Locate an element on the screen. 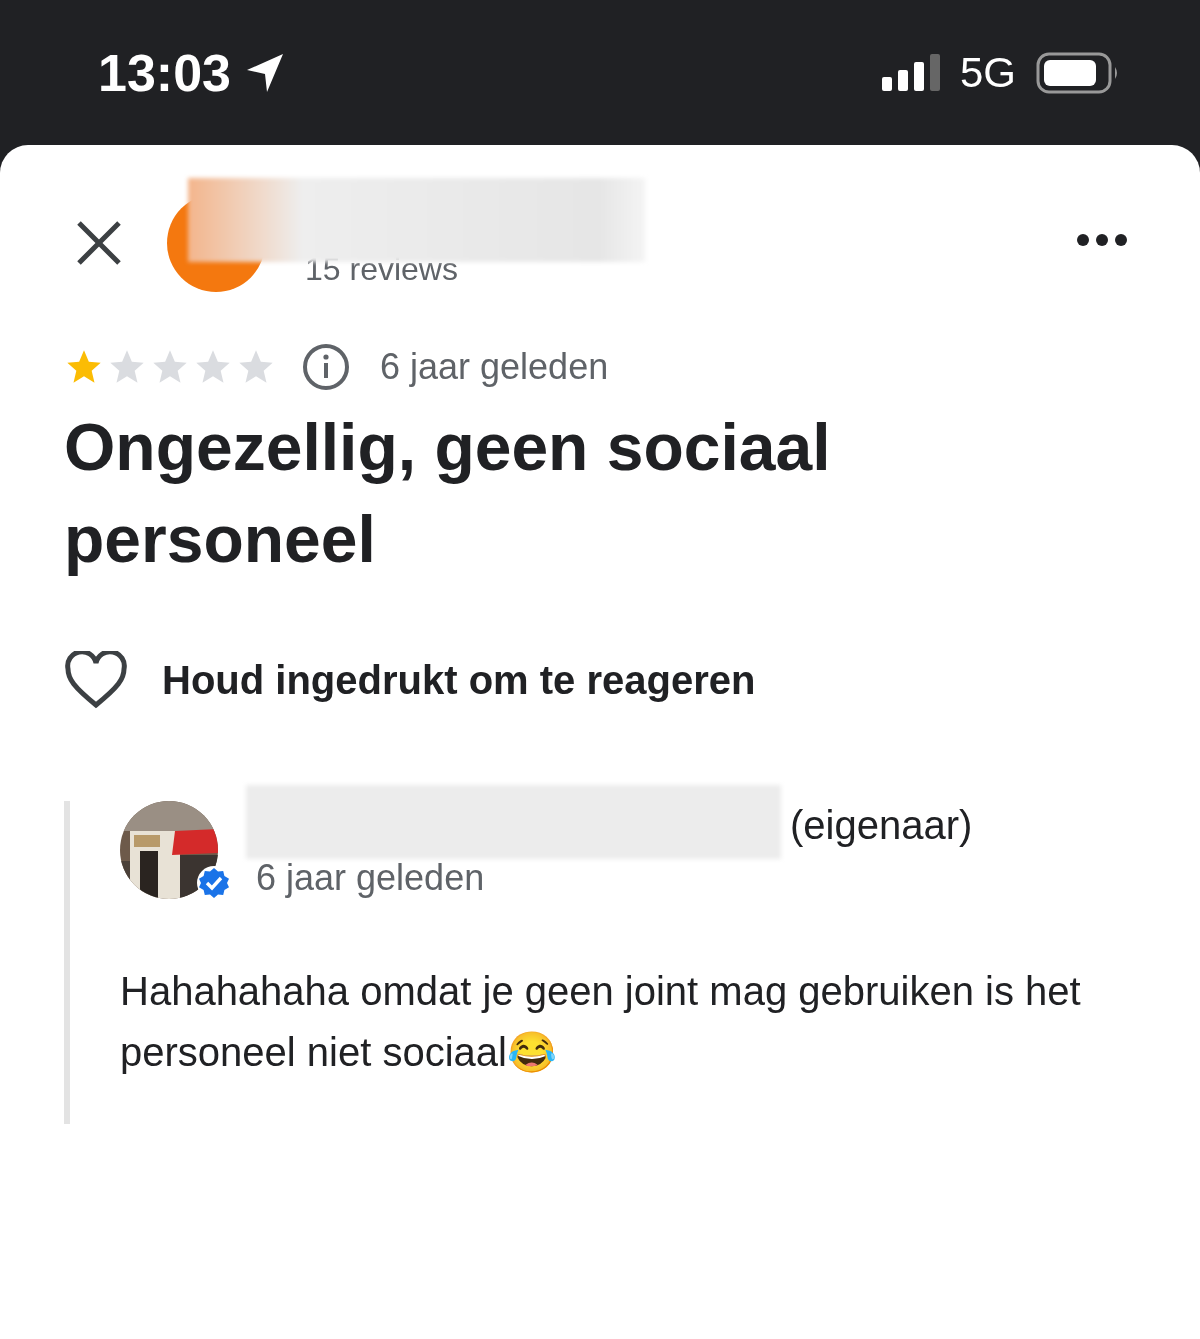  signal-icon is located at coordinates (911, 72).